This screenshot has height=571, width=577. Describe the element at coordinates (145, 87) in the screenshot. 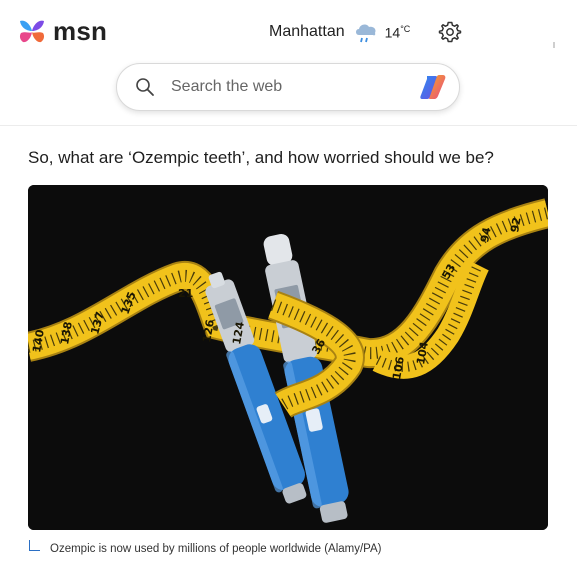

I see `search-icon` at that location.